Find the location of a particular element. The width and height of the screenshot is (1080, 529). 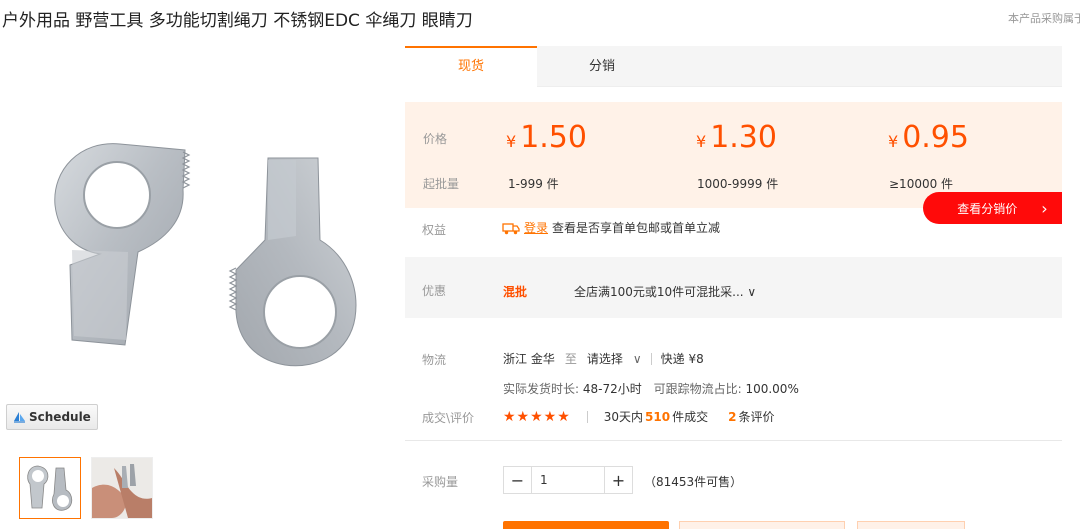

shipping-row: 浙江 金华 至 请选择 ∨ 快递 ¥8 is located at coordinates (603, 358).